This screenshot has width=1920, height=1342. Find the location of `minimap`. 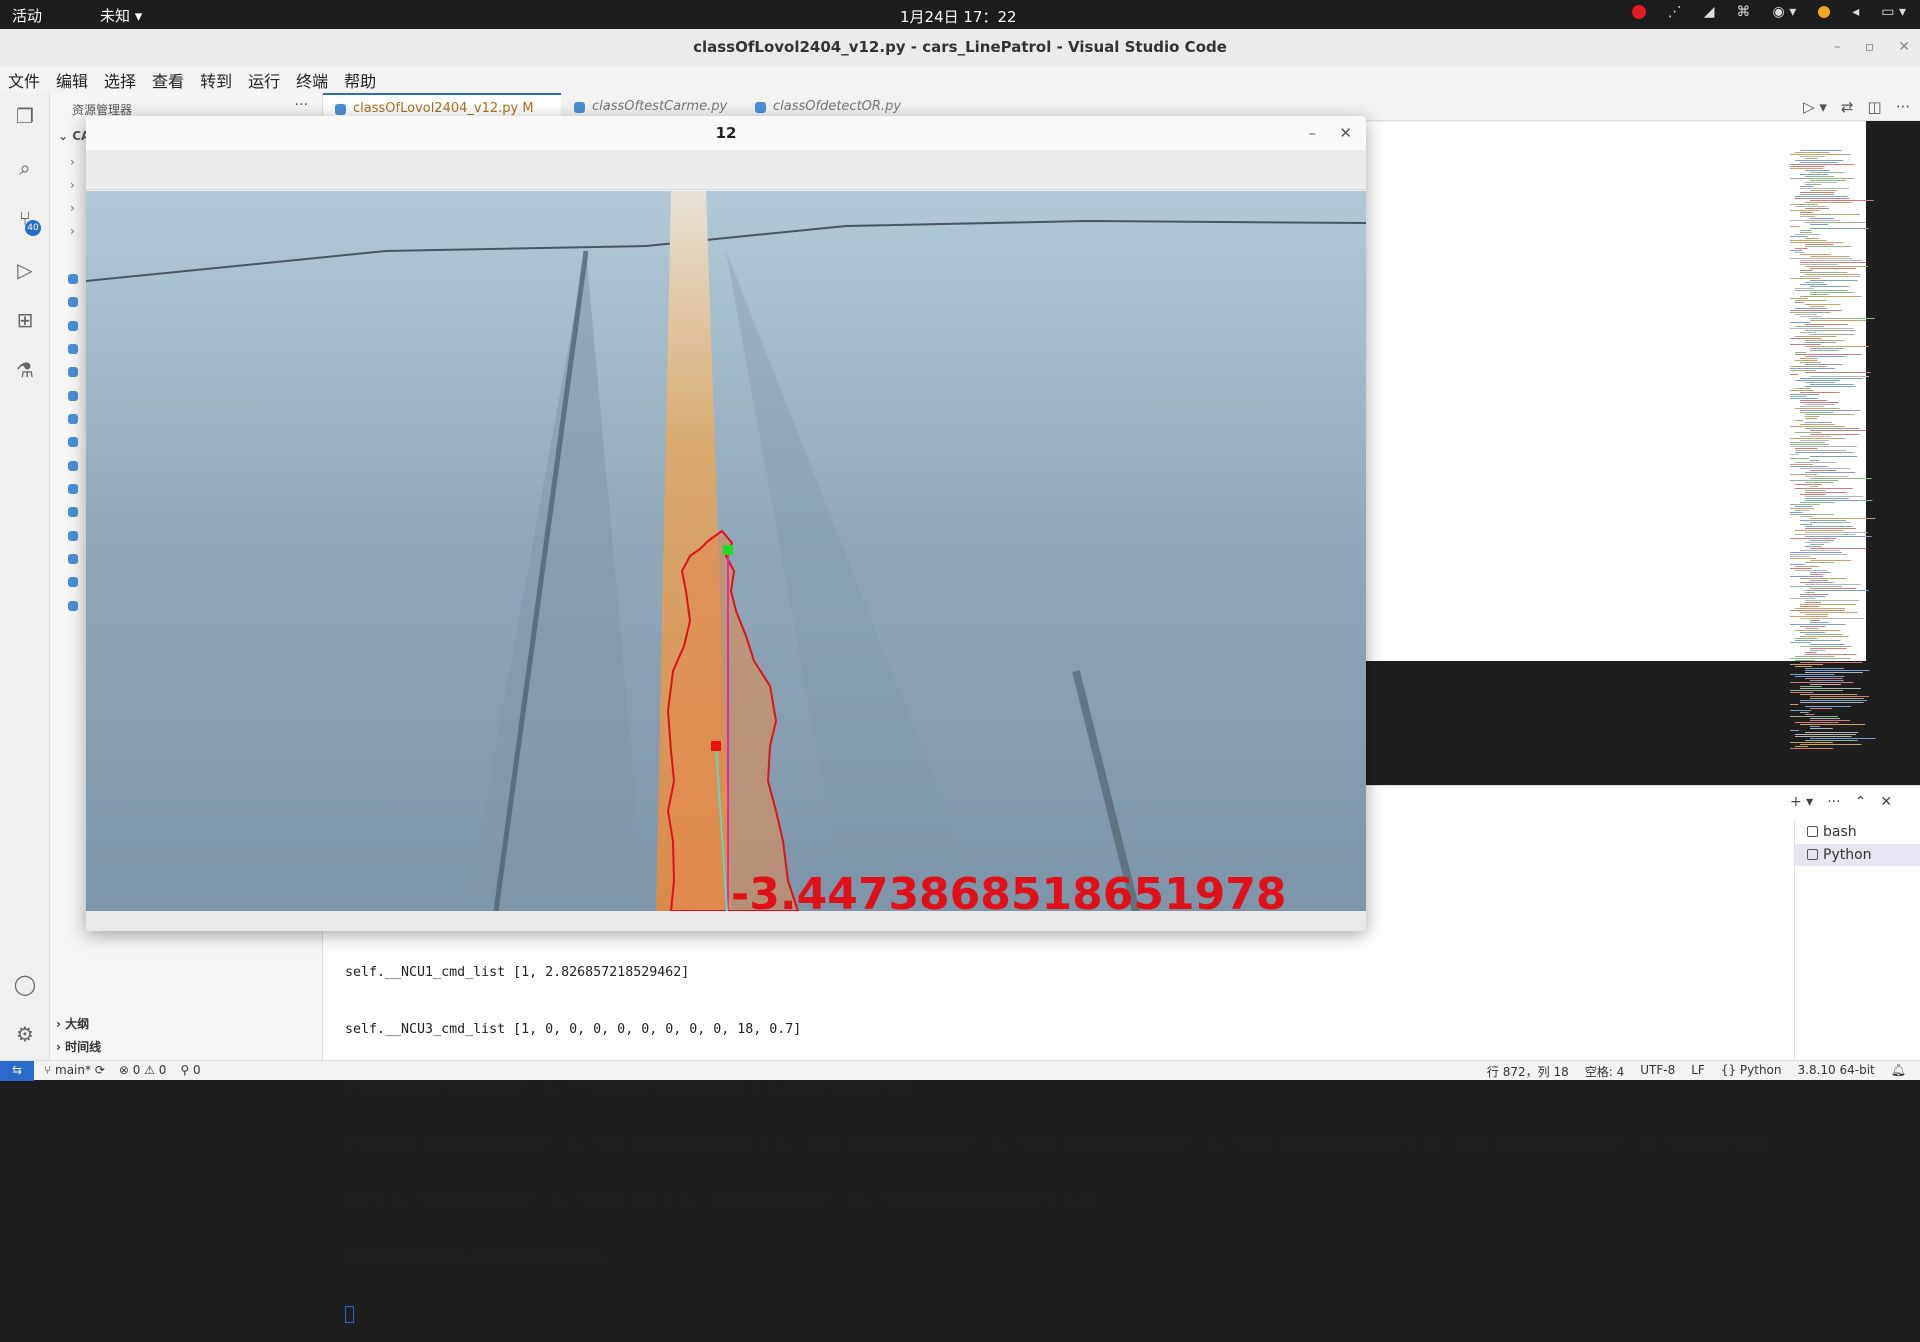

minimap is located at coordinates (1845, 460).